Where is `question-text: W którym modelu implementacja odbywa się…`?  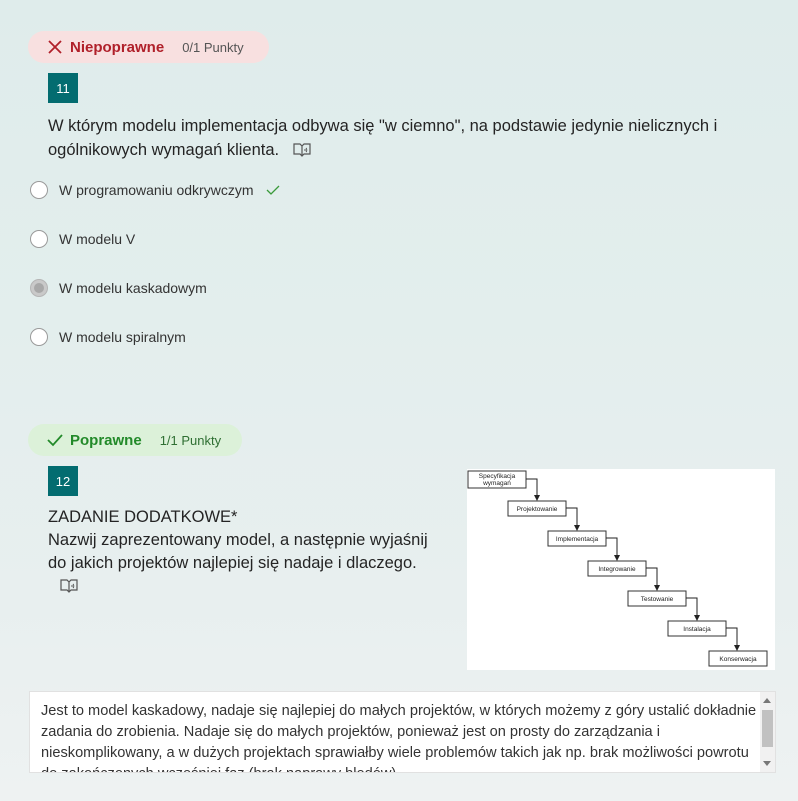
question-text: W którym modelu implementacja odbywa się… is located at coordinates (408, 138).